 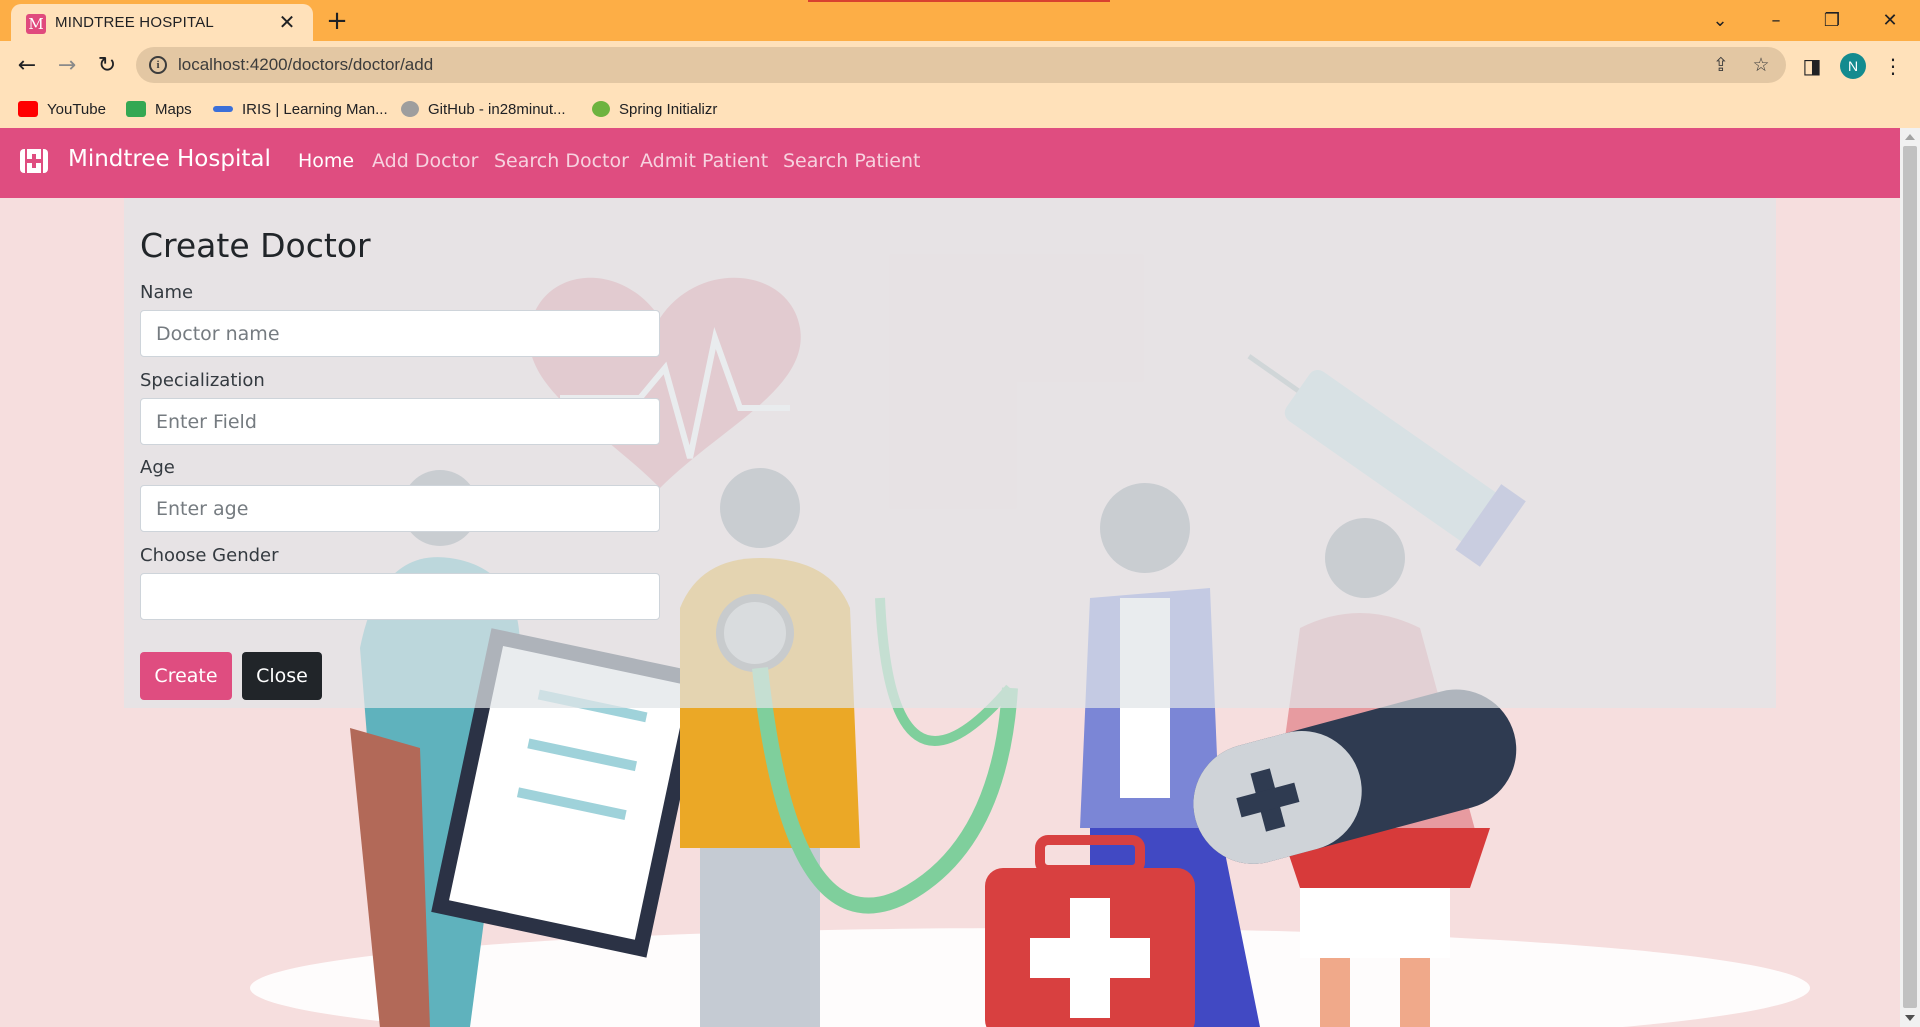 What do you see at coordinates (1761, 65) in the screenshot?
I see `bookmark-star-icon: ☆` at bounding box center [1761, 65].